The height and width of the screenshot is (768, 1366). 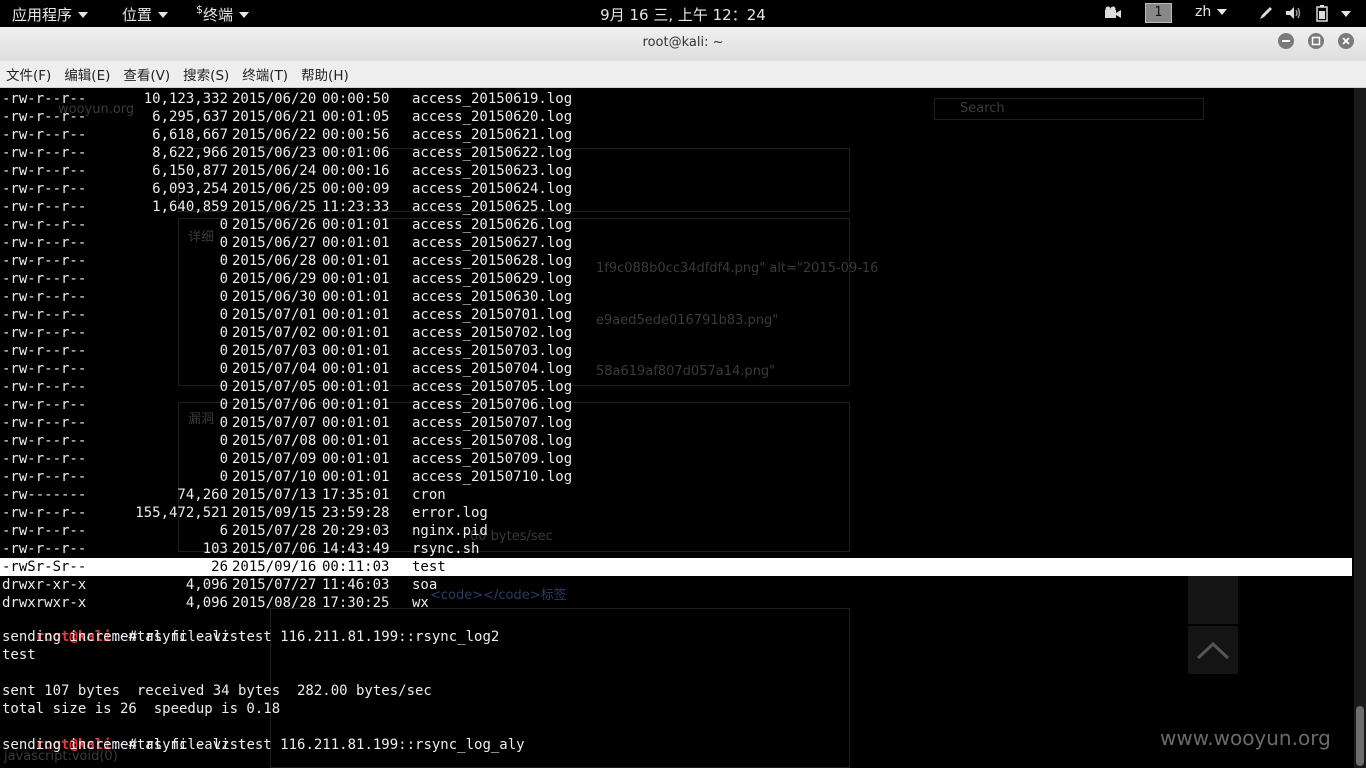 What do you see at coordinates (356, 135) in the screenshot?
I see `file-time: 00:00:56` at bounding box center [356, 135].